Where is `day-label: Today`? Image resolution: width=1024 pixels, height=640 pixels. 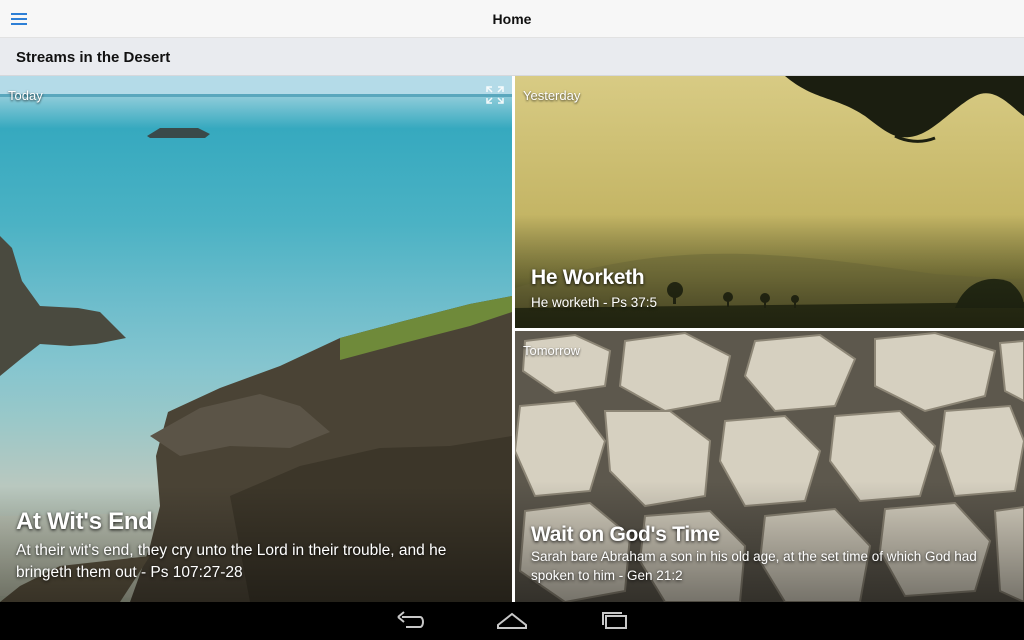
day-label: Today is located at coordinates (25, 95).